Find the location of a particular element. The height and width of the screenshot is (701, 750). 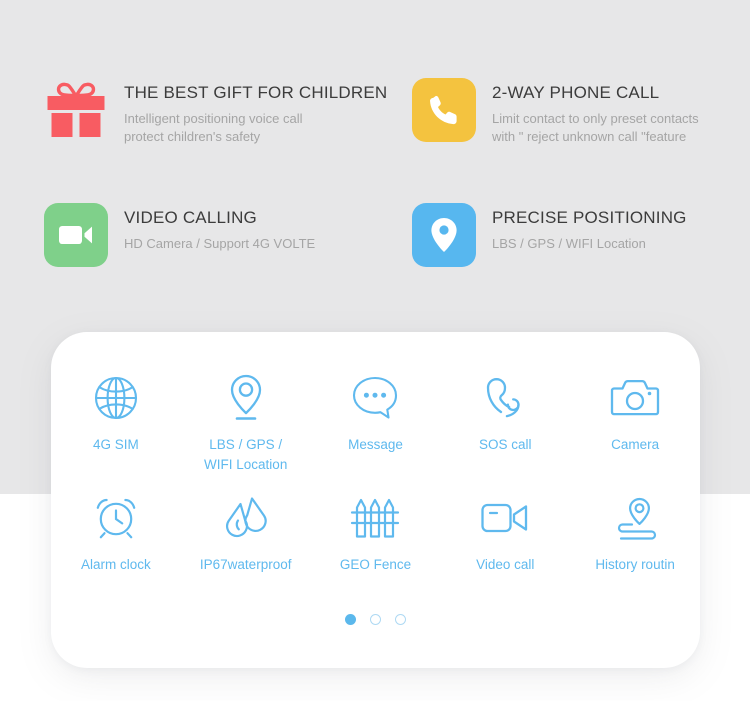

gift-icon is located at coordinates (76, 110).